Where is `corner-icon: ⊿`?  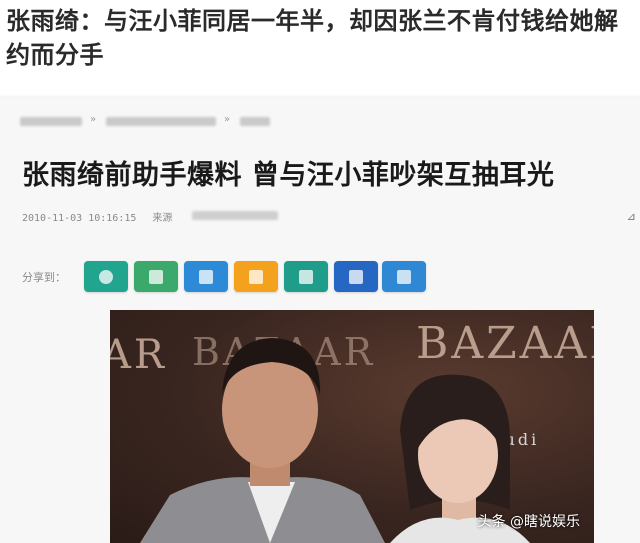
corner-icon: ⊿ is located at coordinates (631, 216).